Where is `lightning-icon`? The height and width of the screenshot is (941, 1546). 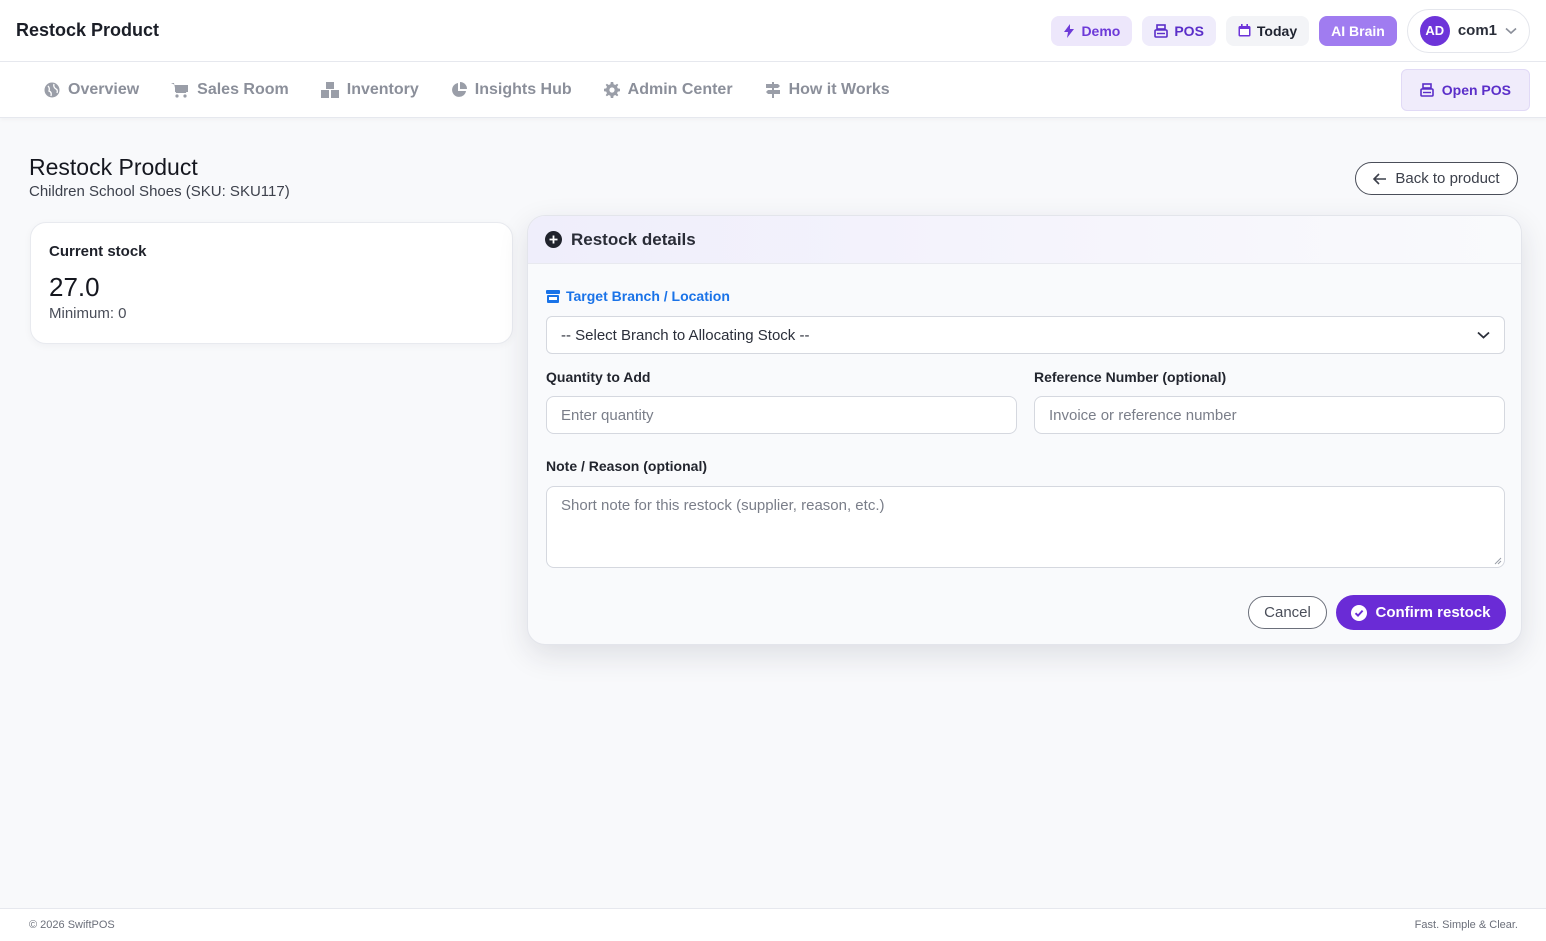 lightning-icon is located at coordinates (1069, 30).